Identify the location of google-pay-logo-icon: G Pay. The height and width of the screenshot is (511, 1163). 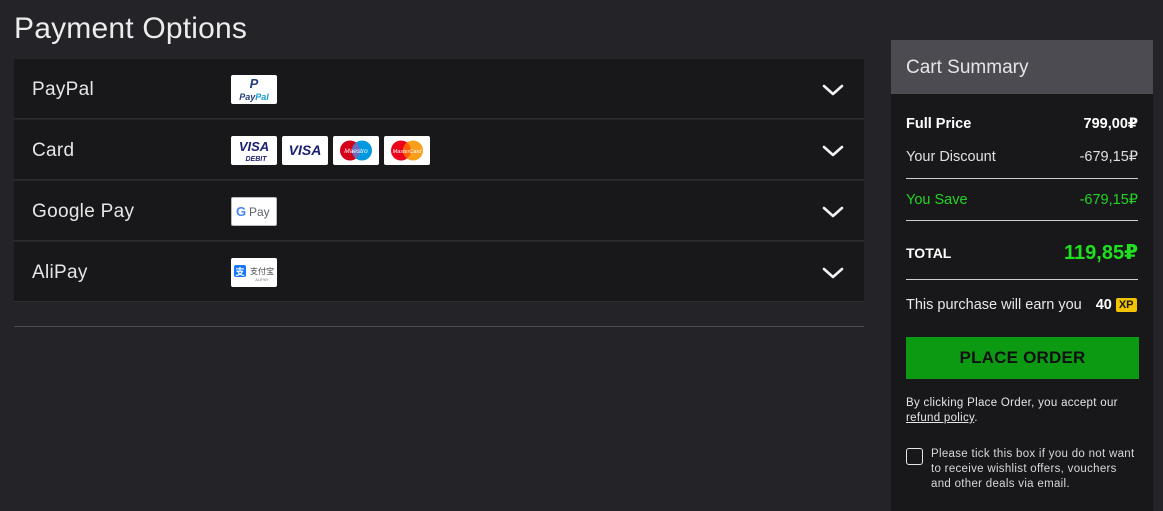
(254, 211).